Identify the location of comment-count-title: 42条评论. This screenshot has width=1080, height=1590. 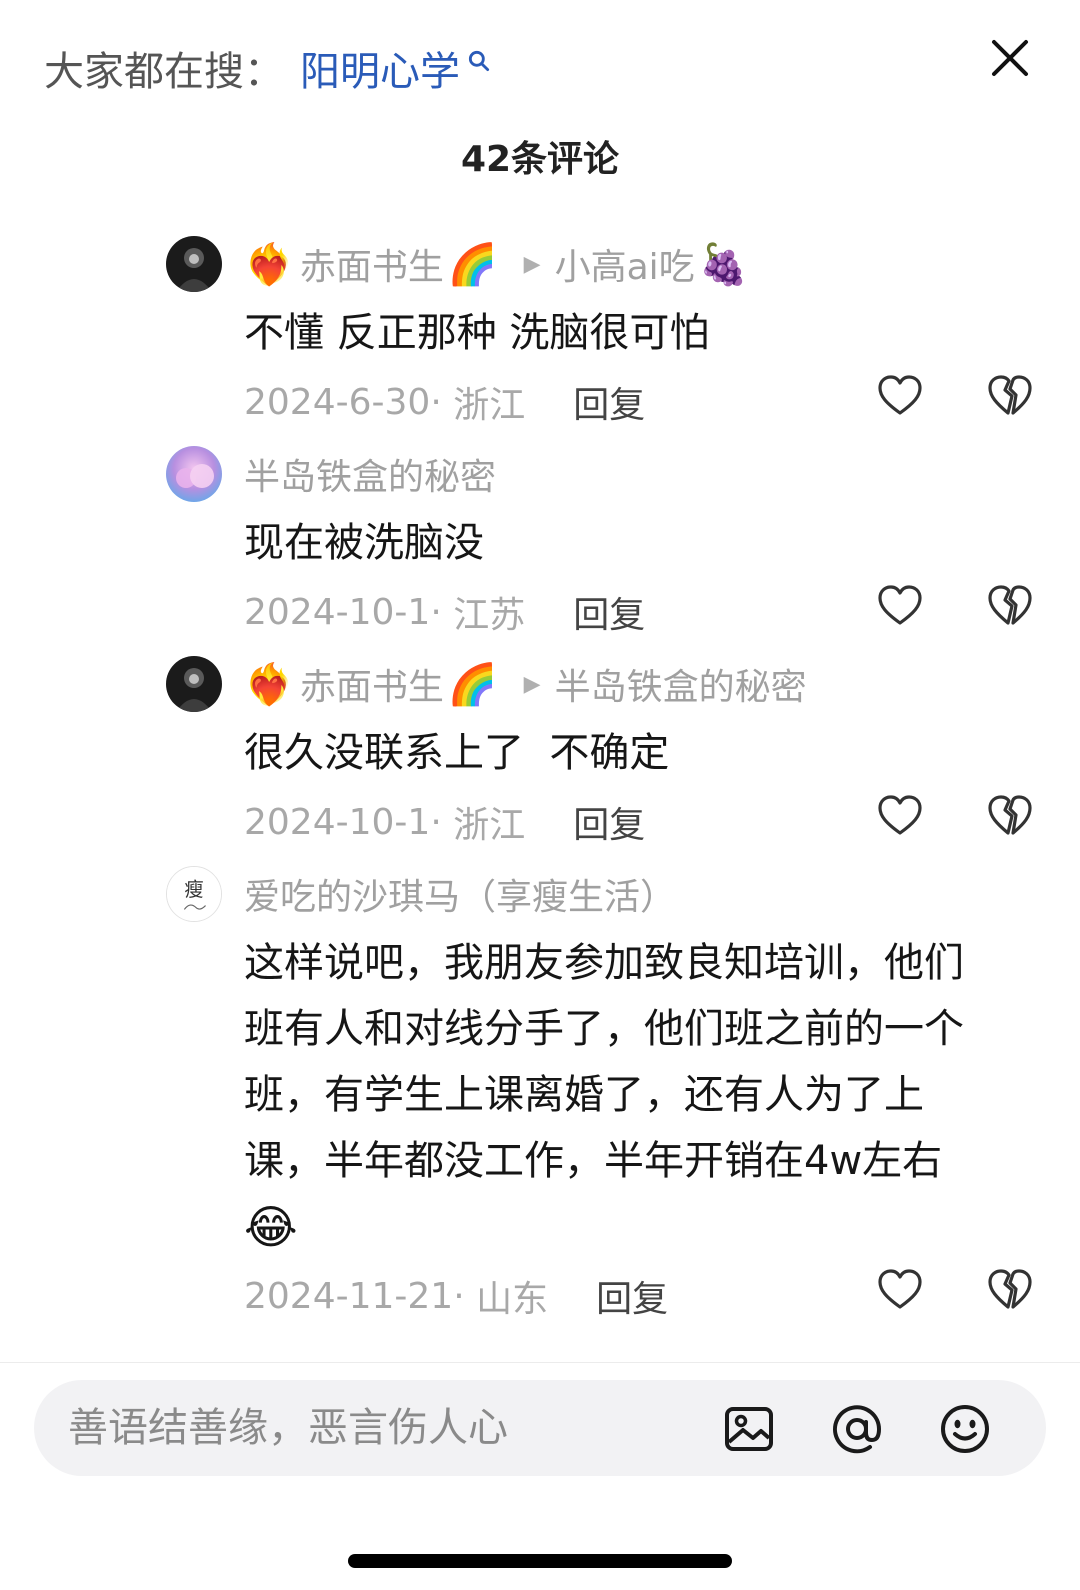
(540, 159).